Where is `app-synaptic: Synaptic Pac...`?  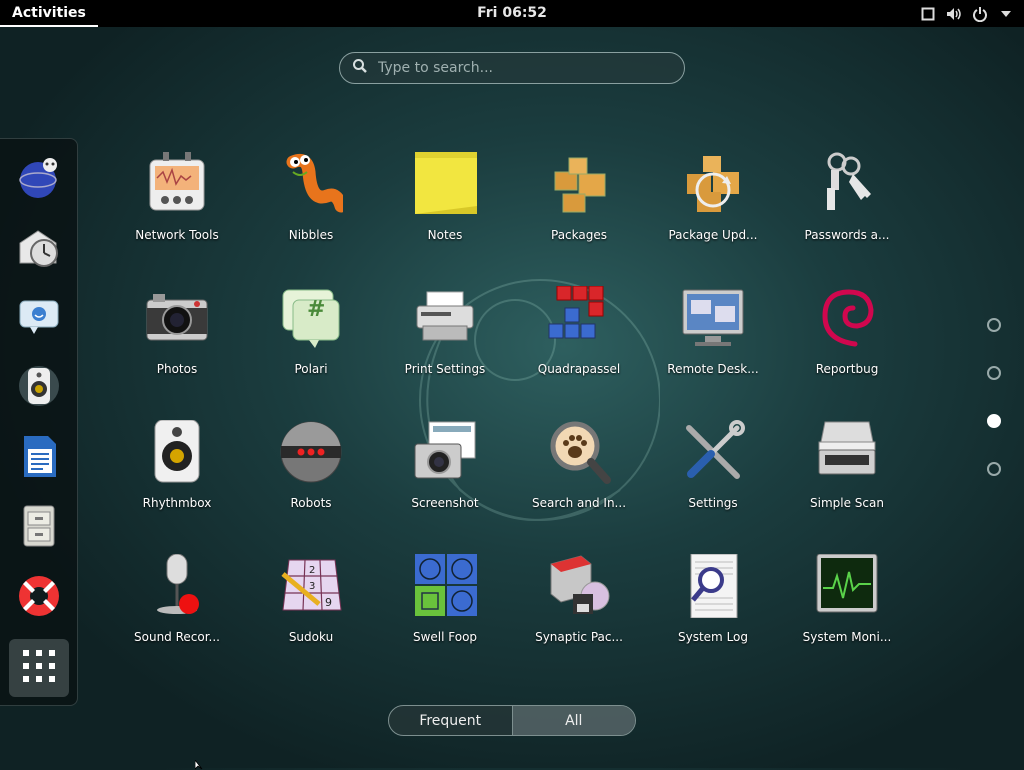
app-synaptic: Synaptic Pac... is located at coordinates (579, 614).